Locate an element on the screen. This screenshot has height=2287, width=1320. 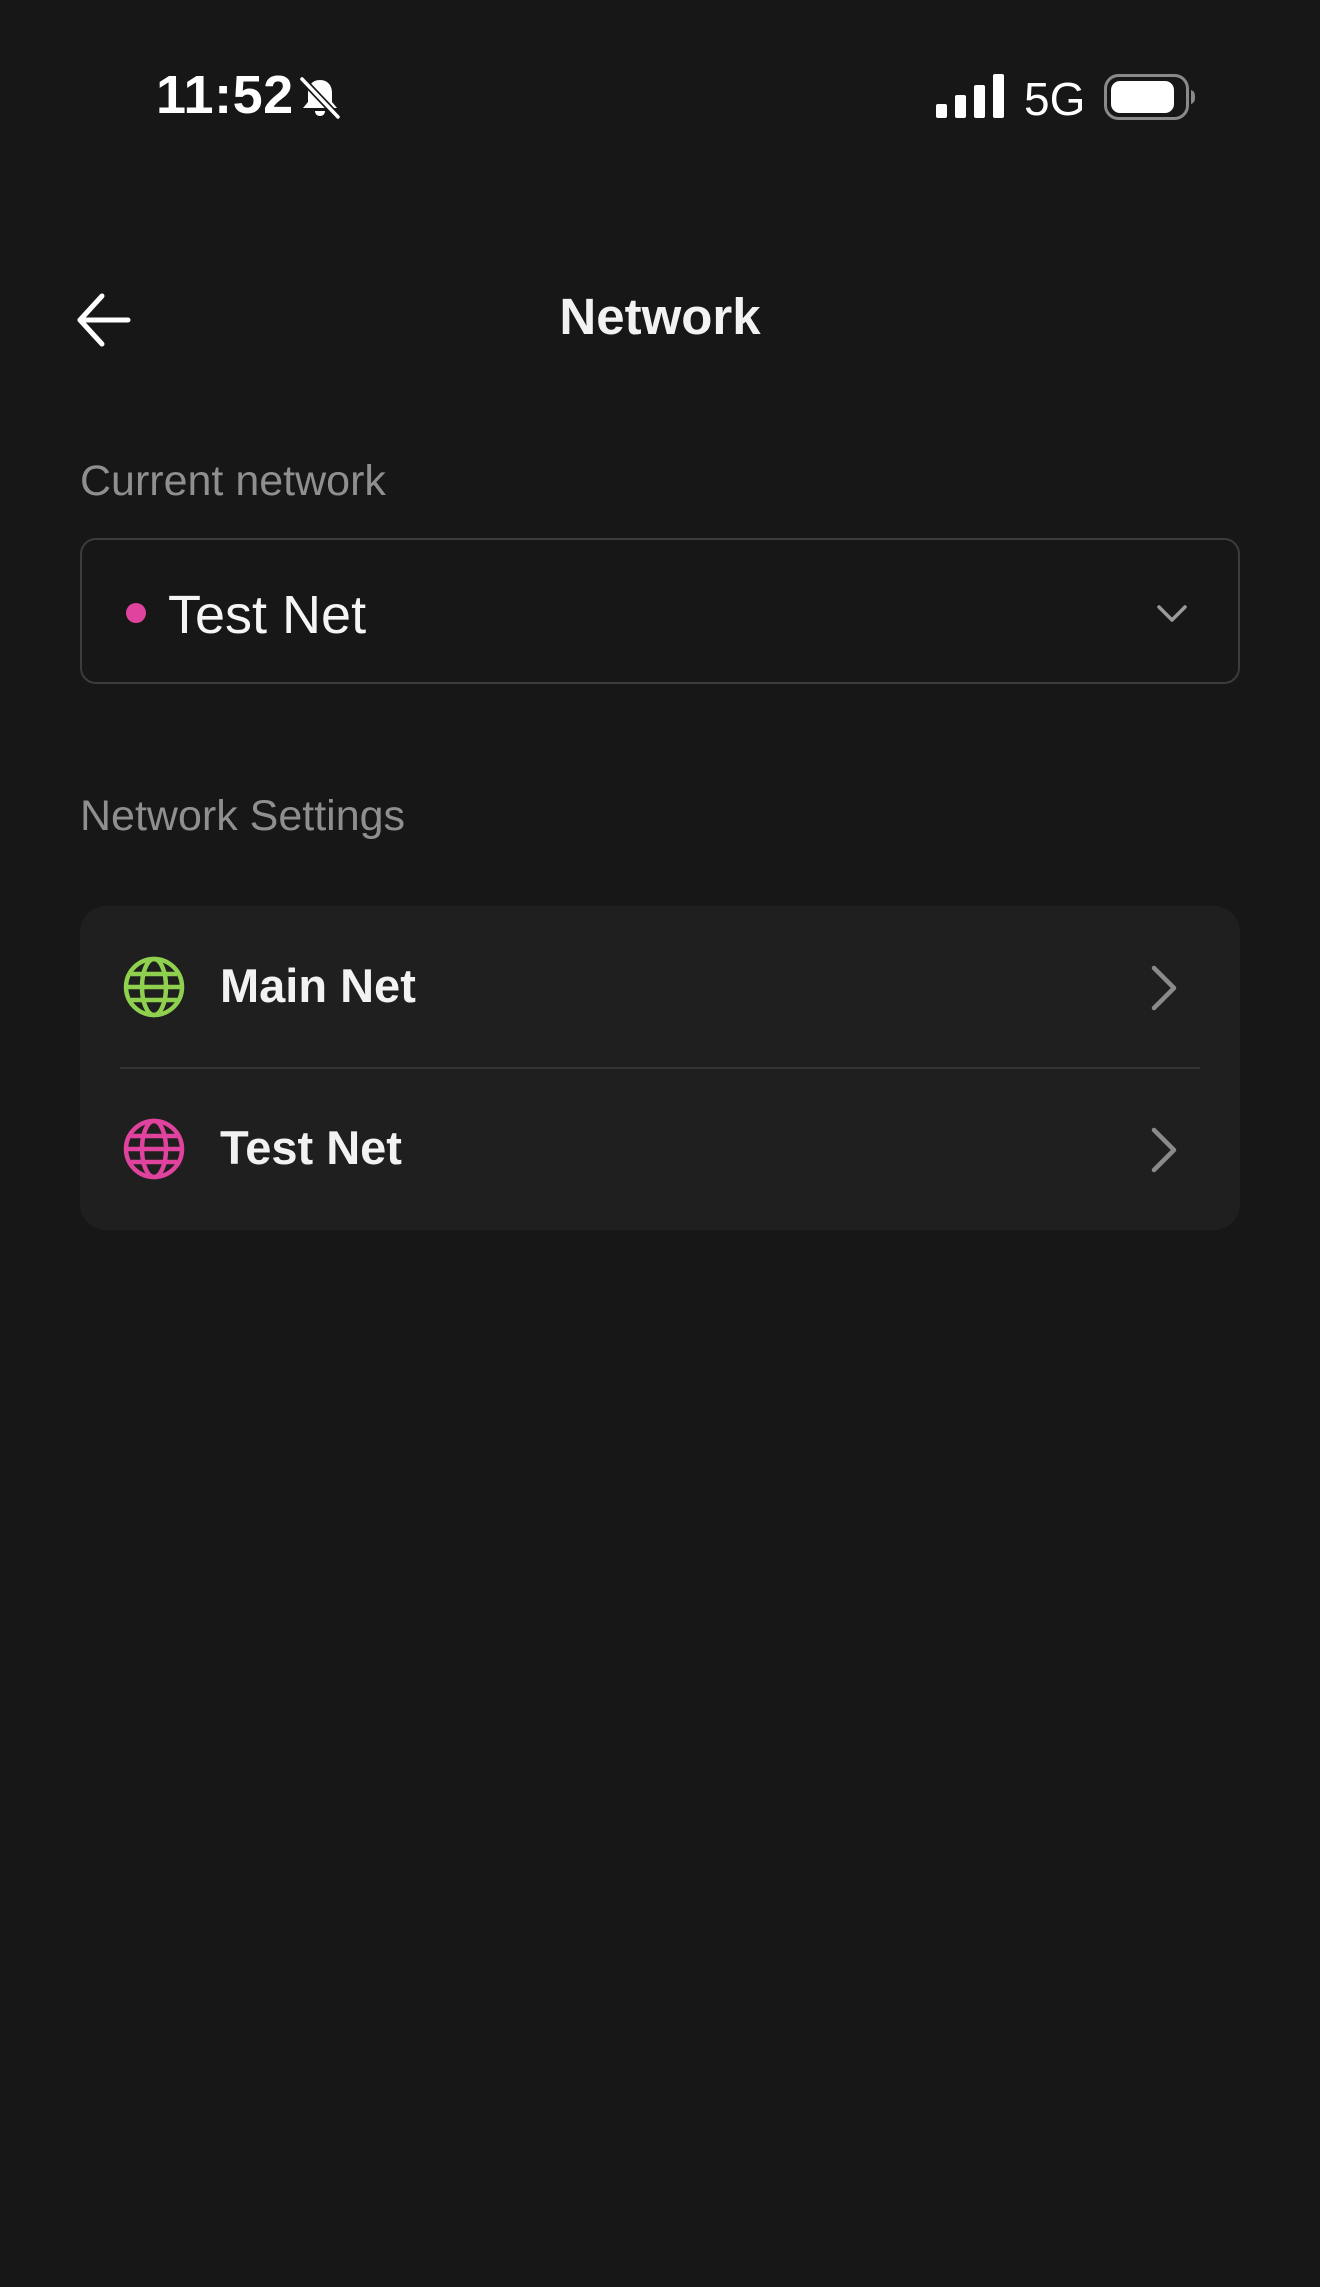
battery-icon is located at coordinates (1150, 97).